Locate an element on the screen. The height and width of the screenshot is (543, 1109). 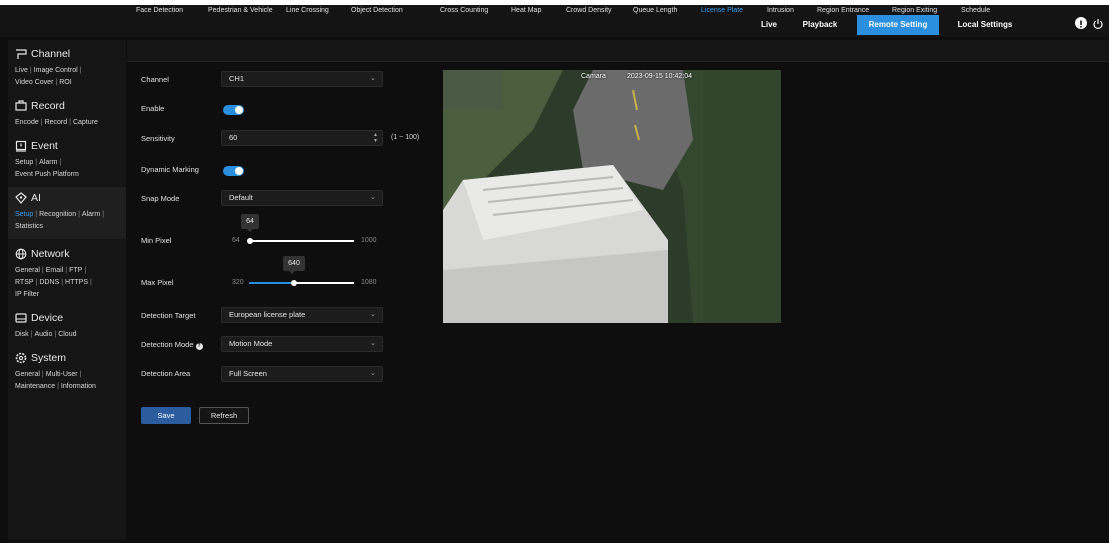
sidebar-section-ai: AI Setup | Recognition | Alarm | Statistics is located at coordinates (67, 213).